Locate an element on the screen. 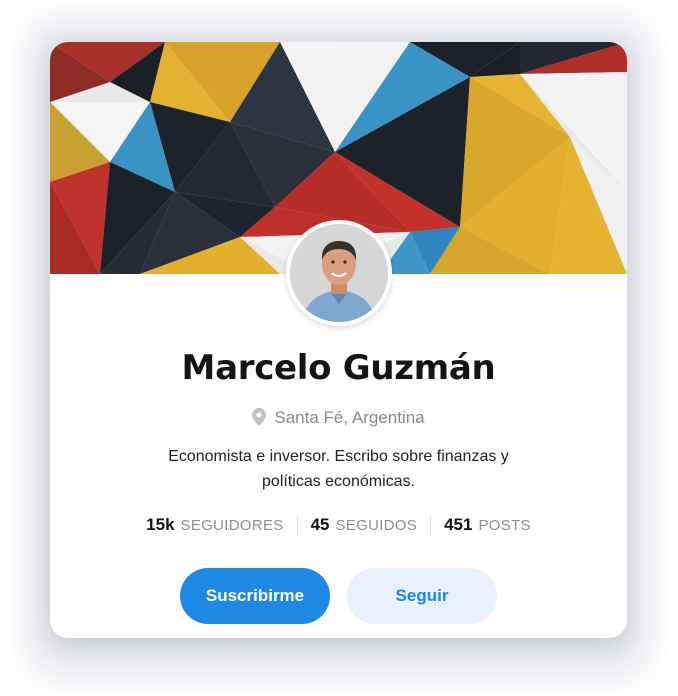  stat-following: 45 SEGUIDOS is located at coordinates (364, 525).